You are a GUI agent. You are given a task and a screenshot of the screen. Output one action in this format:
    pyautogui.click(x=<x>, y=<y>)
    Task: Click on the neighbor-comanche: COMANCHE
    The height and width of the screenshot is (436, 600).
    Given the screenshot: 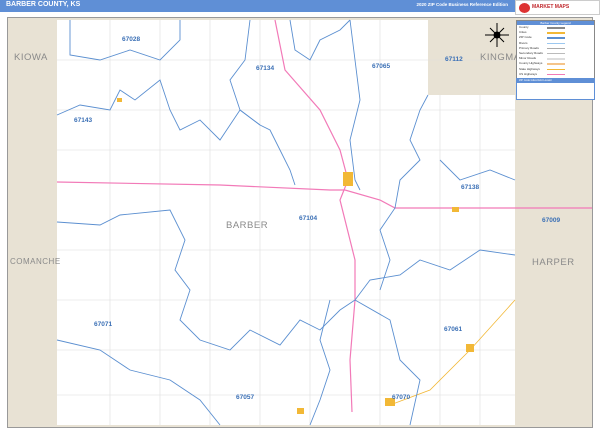 What is the action you would take?
    pyautogui.click(x=35, y=261)
    